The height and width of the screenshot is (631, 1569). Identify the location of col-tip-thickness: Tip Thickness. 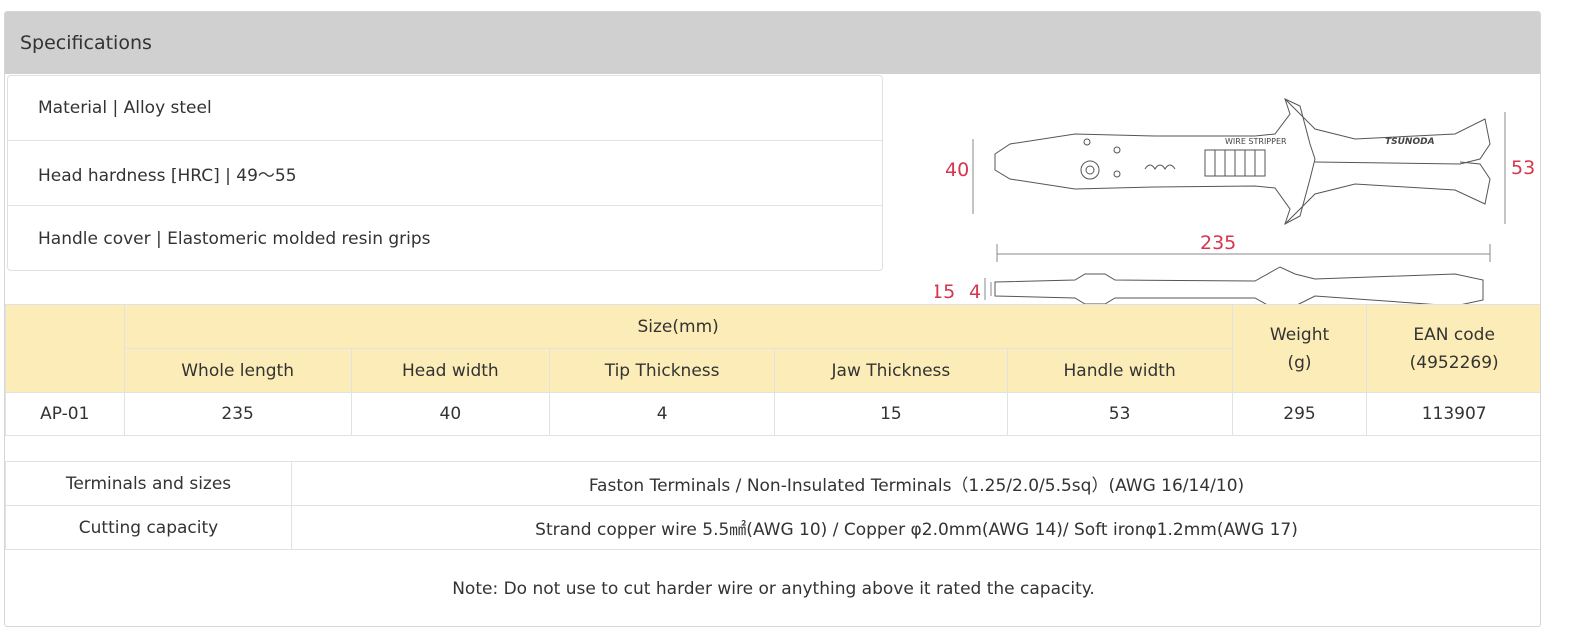
(662, 370).